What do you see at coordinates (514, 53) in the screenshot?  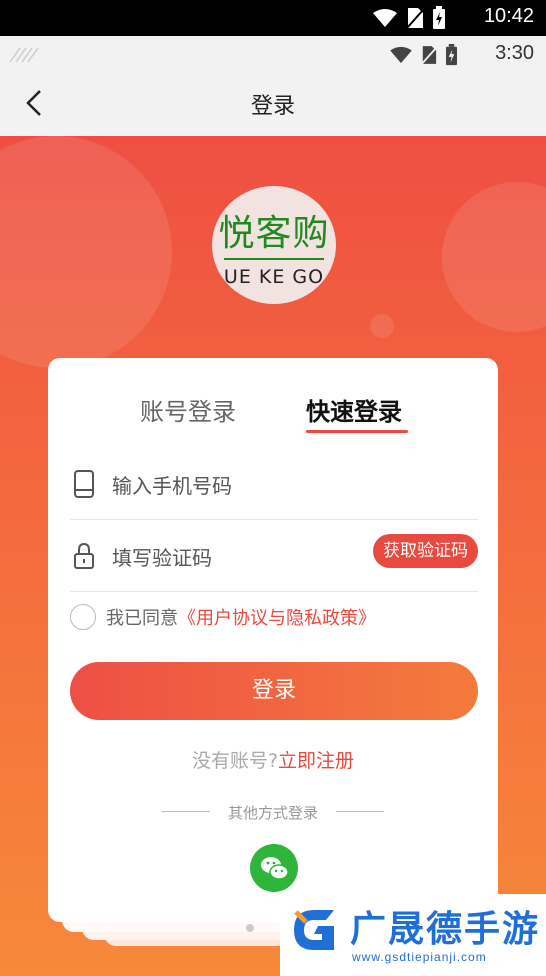 I see `app-time: 3:30` at bounding box center [514, 53].